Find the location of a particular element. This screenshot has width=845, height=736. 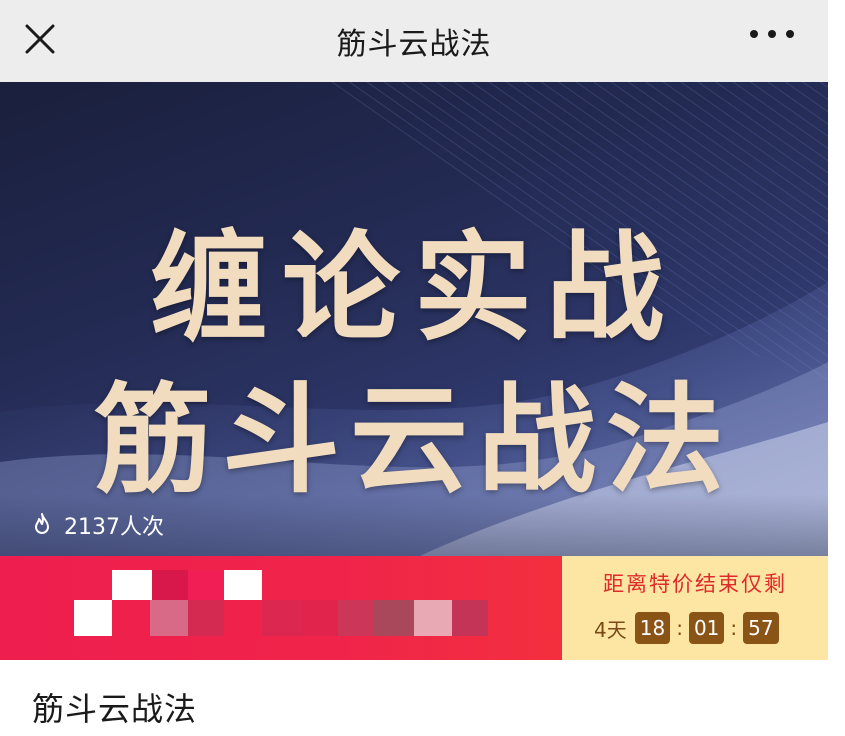

countdown-panel: 距离特价结束仅剩 4天 18 : 01 : 57 is located at coordinates (695, 608).